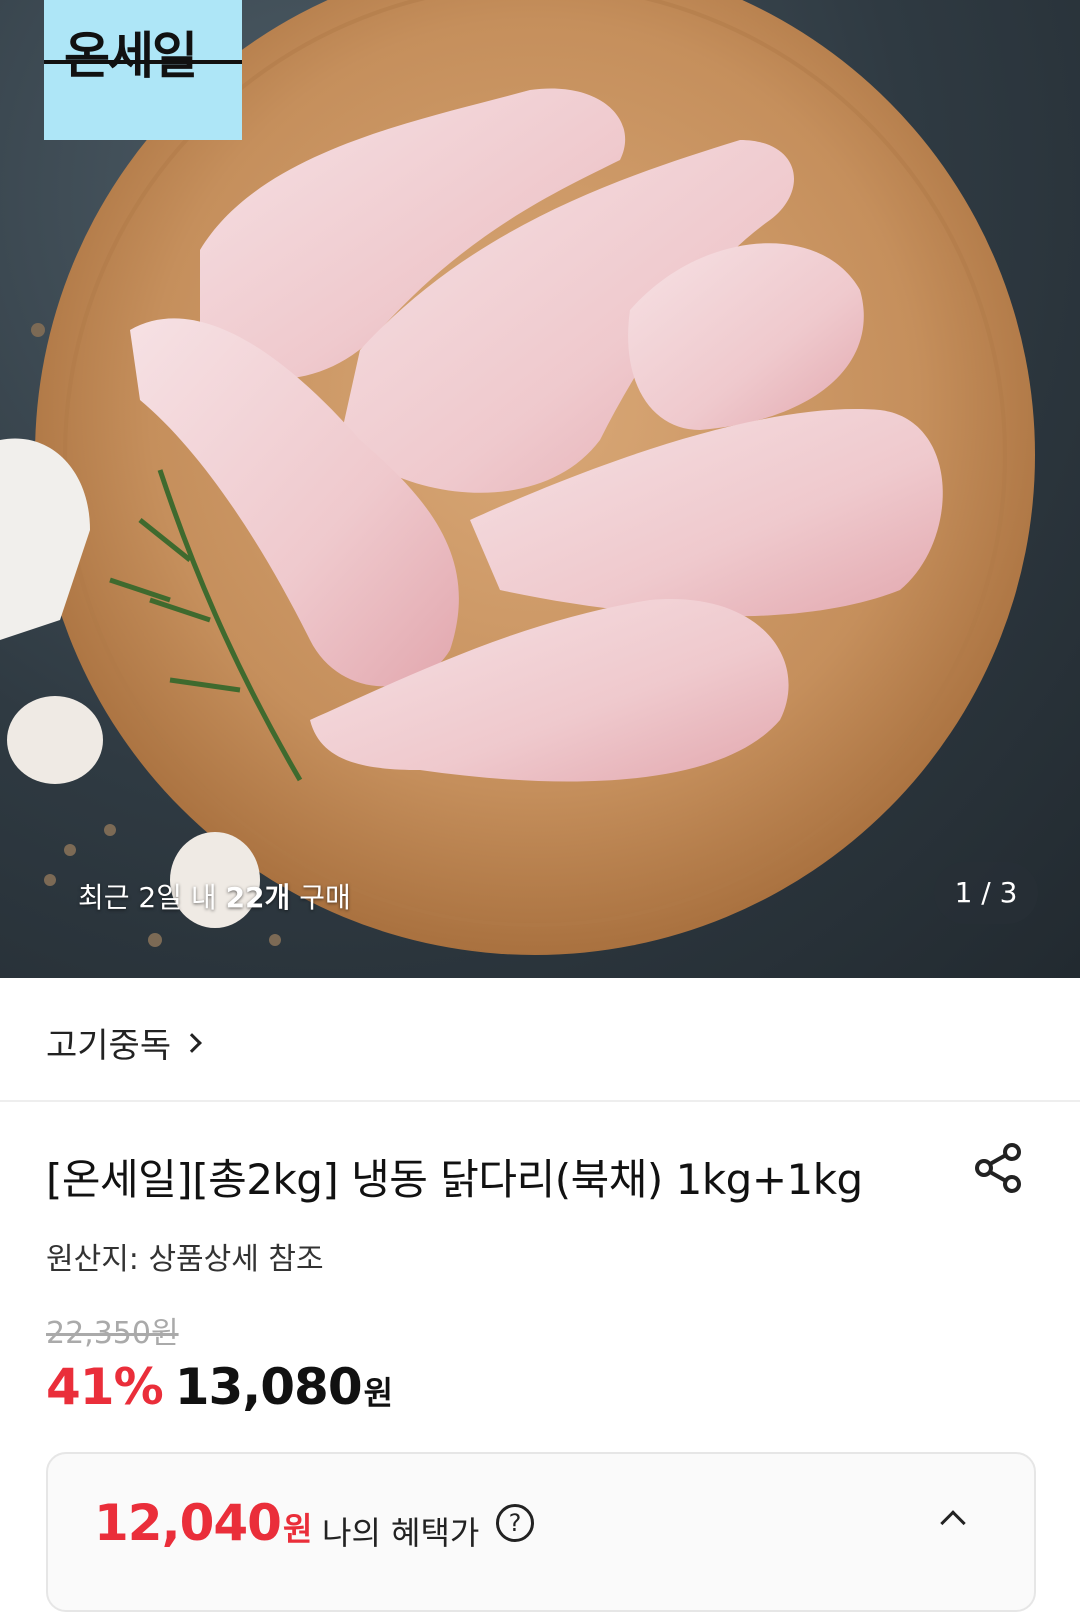 The image size is (1080, 1612). I want to click on seller-store-link: 고기중독, so click(124, 1042).